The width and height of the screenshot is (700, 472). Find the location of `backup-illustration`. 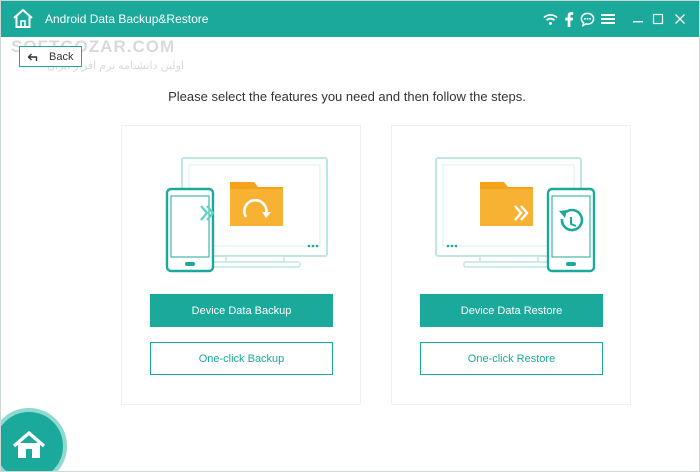

backup-illustration is located at coordinates (246, 215).